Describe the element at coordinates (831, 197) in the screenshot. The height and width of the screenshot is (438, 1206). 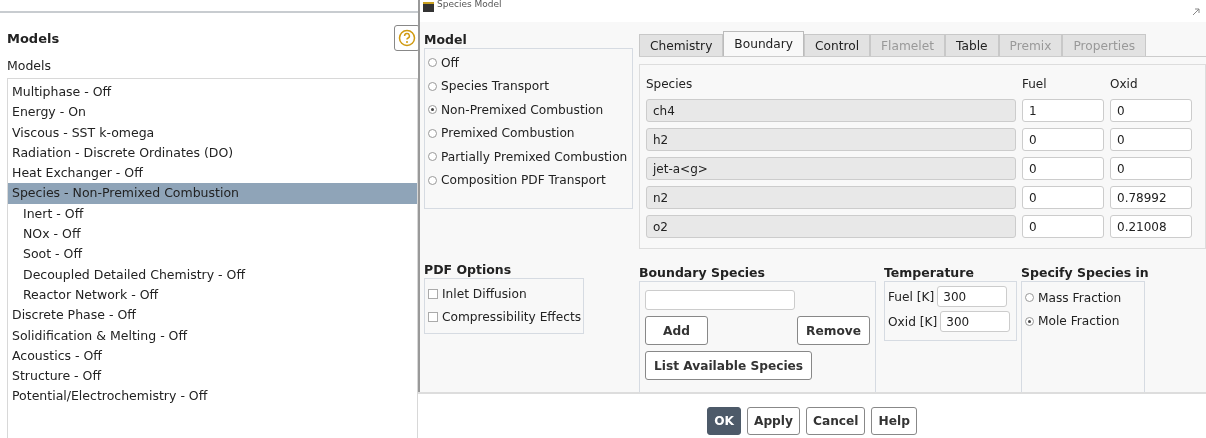
I see `species-cell: n2` at that location.